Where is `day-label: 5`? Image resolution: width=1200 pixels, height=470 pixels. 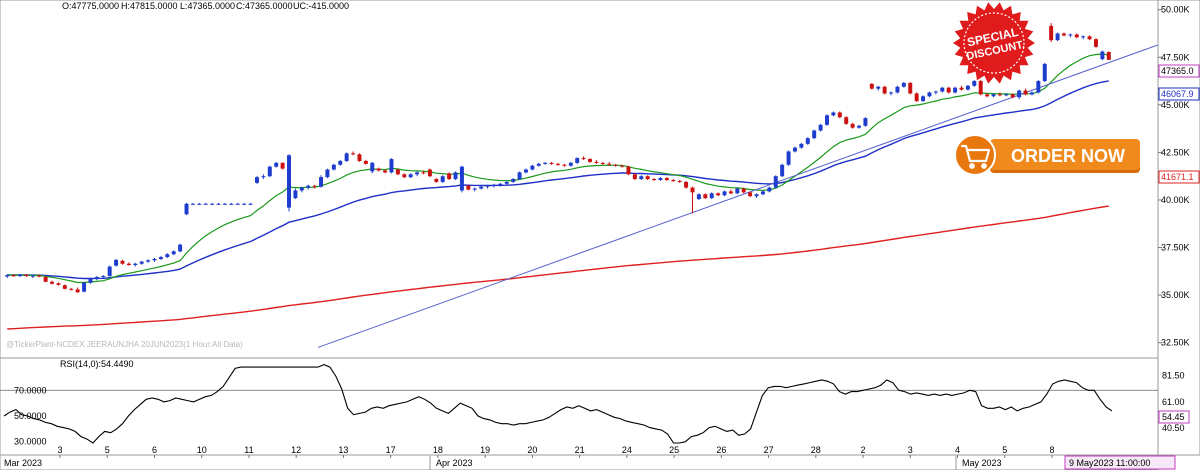 day-label: 5 is located at coordinates (1004, 450).